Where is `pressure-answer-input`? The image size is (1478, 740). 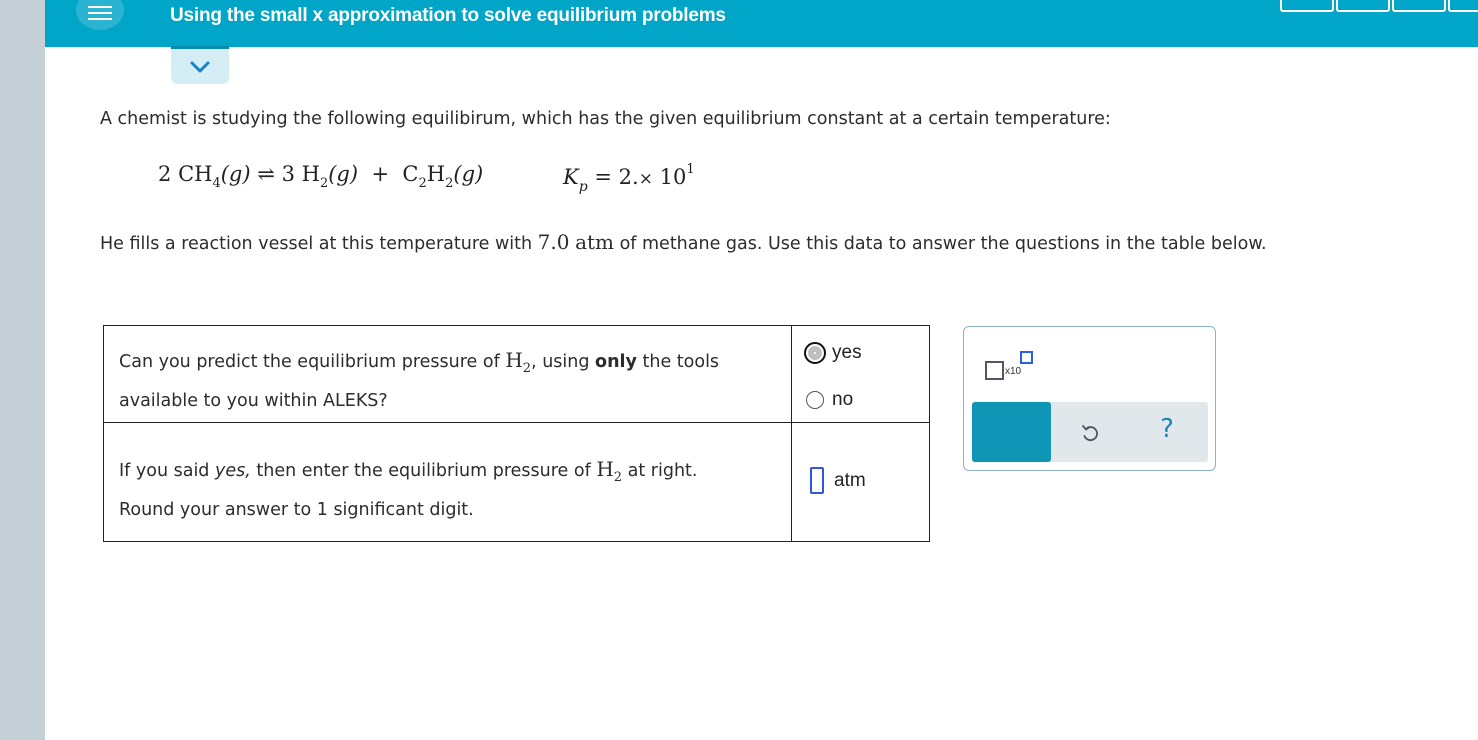
pressure-answer-input is located at coordinates (817, 480).